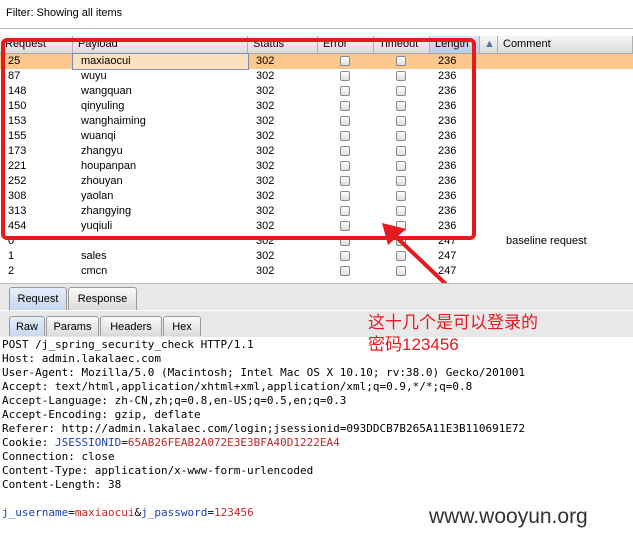  Describe the element at coordinates (316, 296) in the screenshot. I see `message-tabs: Request Response` at that location.